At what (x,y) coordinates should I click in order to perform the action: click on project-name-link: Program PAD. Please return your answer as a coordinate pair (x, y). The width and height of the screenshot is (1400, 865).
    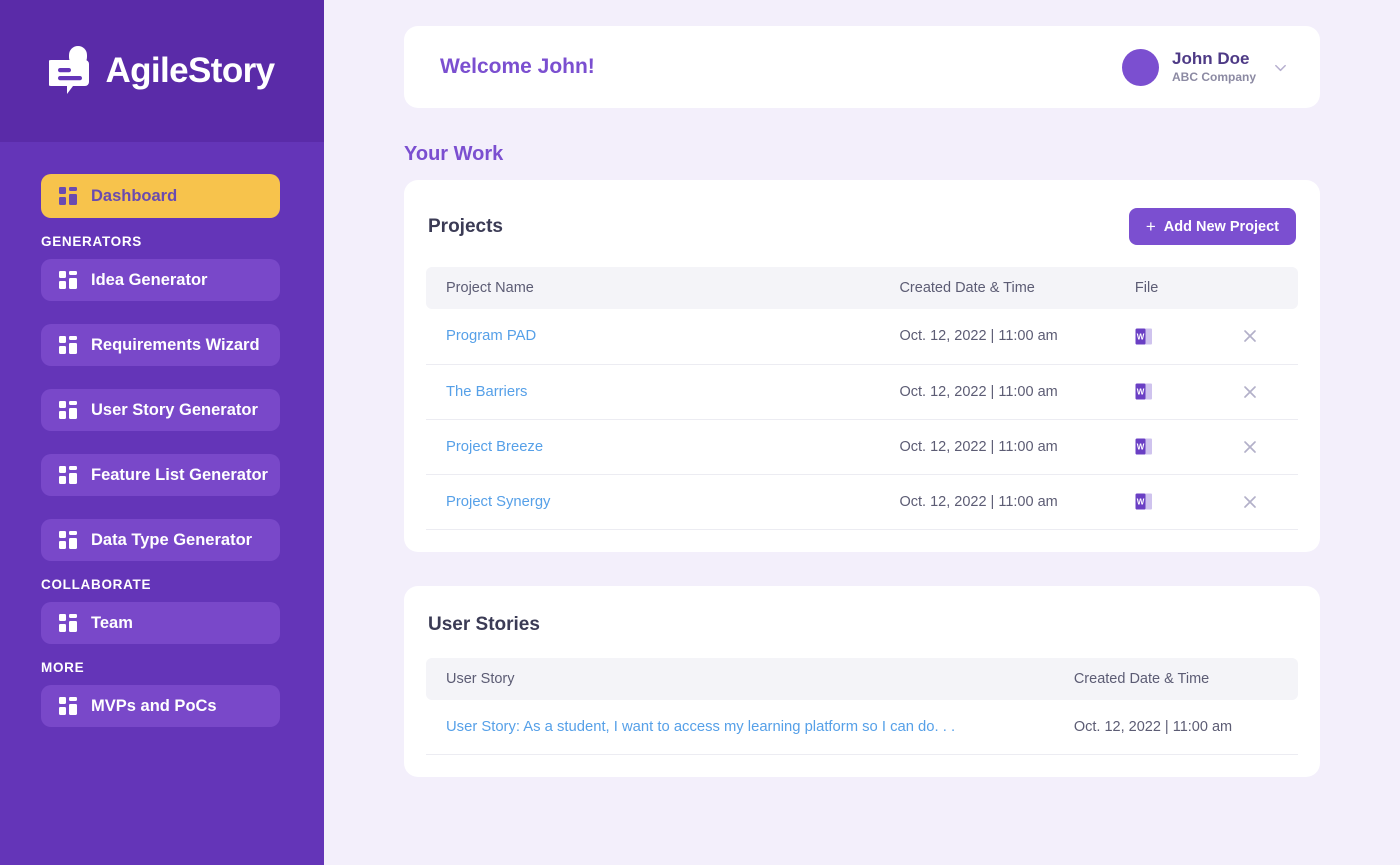
    Looking at the image, I should click on (653, 337).